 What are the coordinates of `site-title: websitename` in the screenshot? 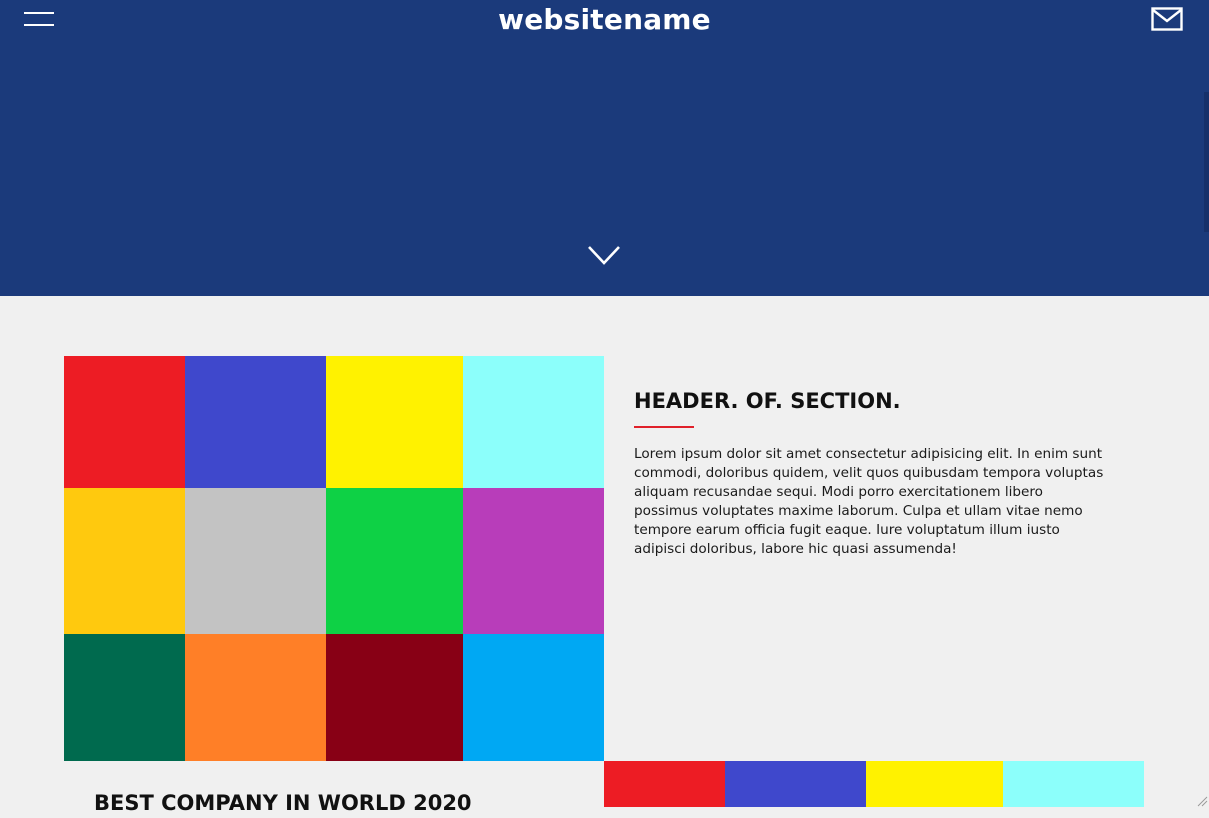 It's located at (604, 20).